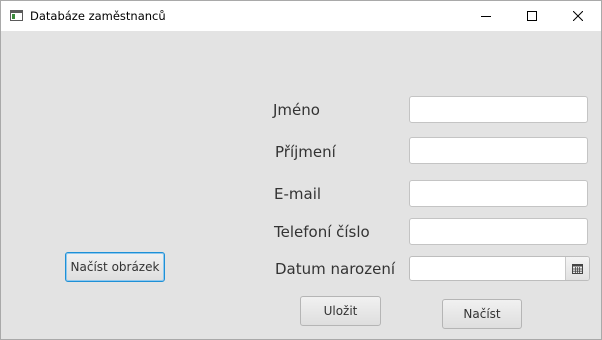 This screenshot has height=340, width=602. What do you see at coordinates (322, 232) in the screenshot?
I see `phone-label: Telefoní číslo` at bounding box center [322, 232].